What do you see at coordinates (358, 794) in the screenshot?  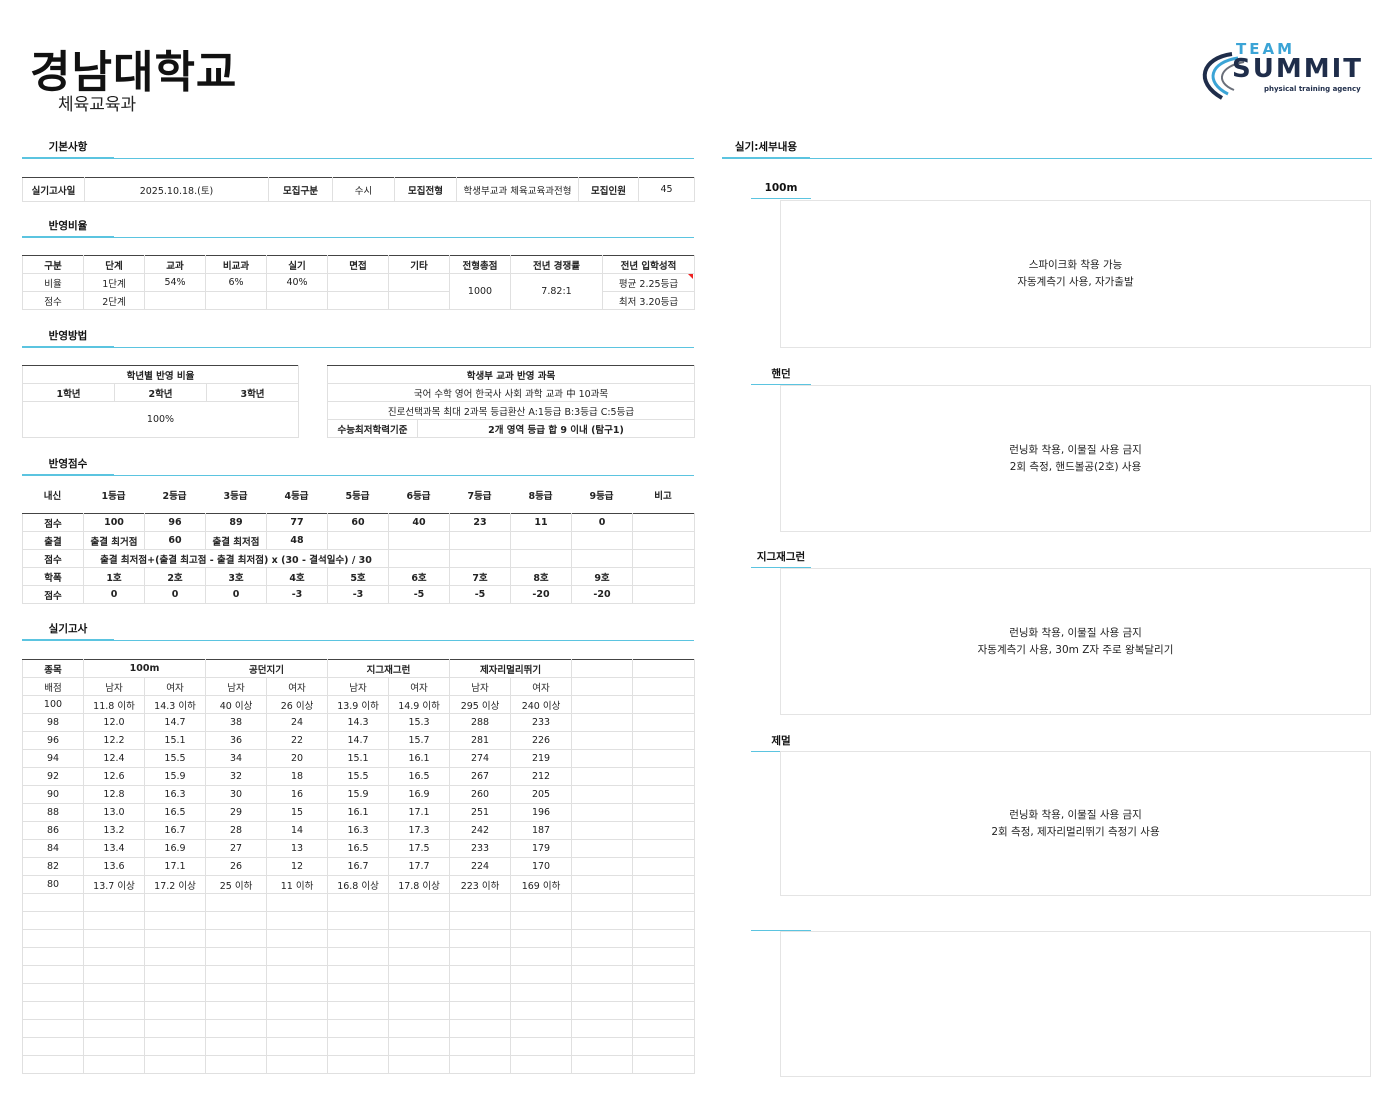 I see `practical-cell: 15.9` at bounding box center [358, 794].